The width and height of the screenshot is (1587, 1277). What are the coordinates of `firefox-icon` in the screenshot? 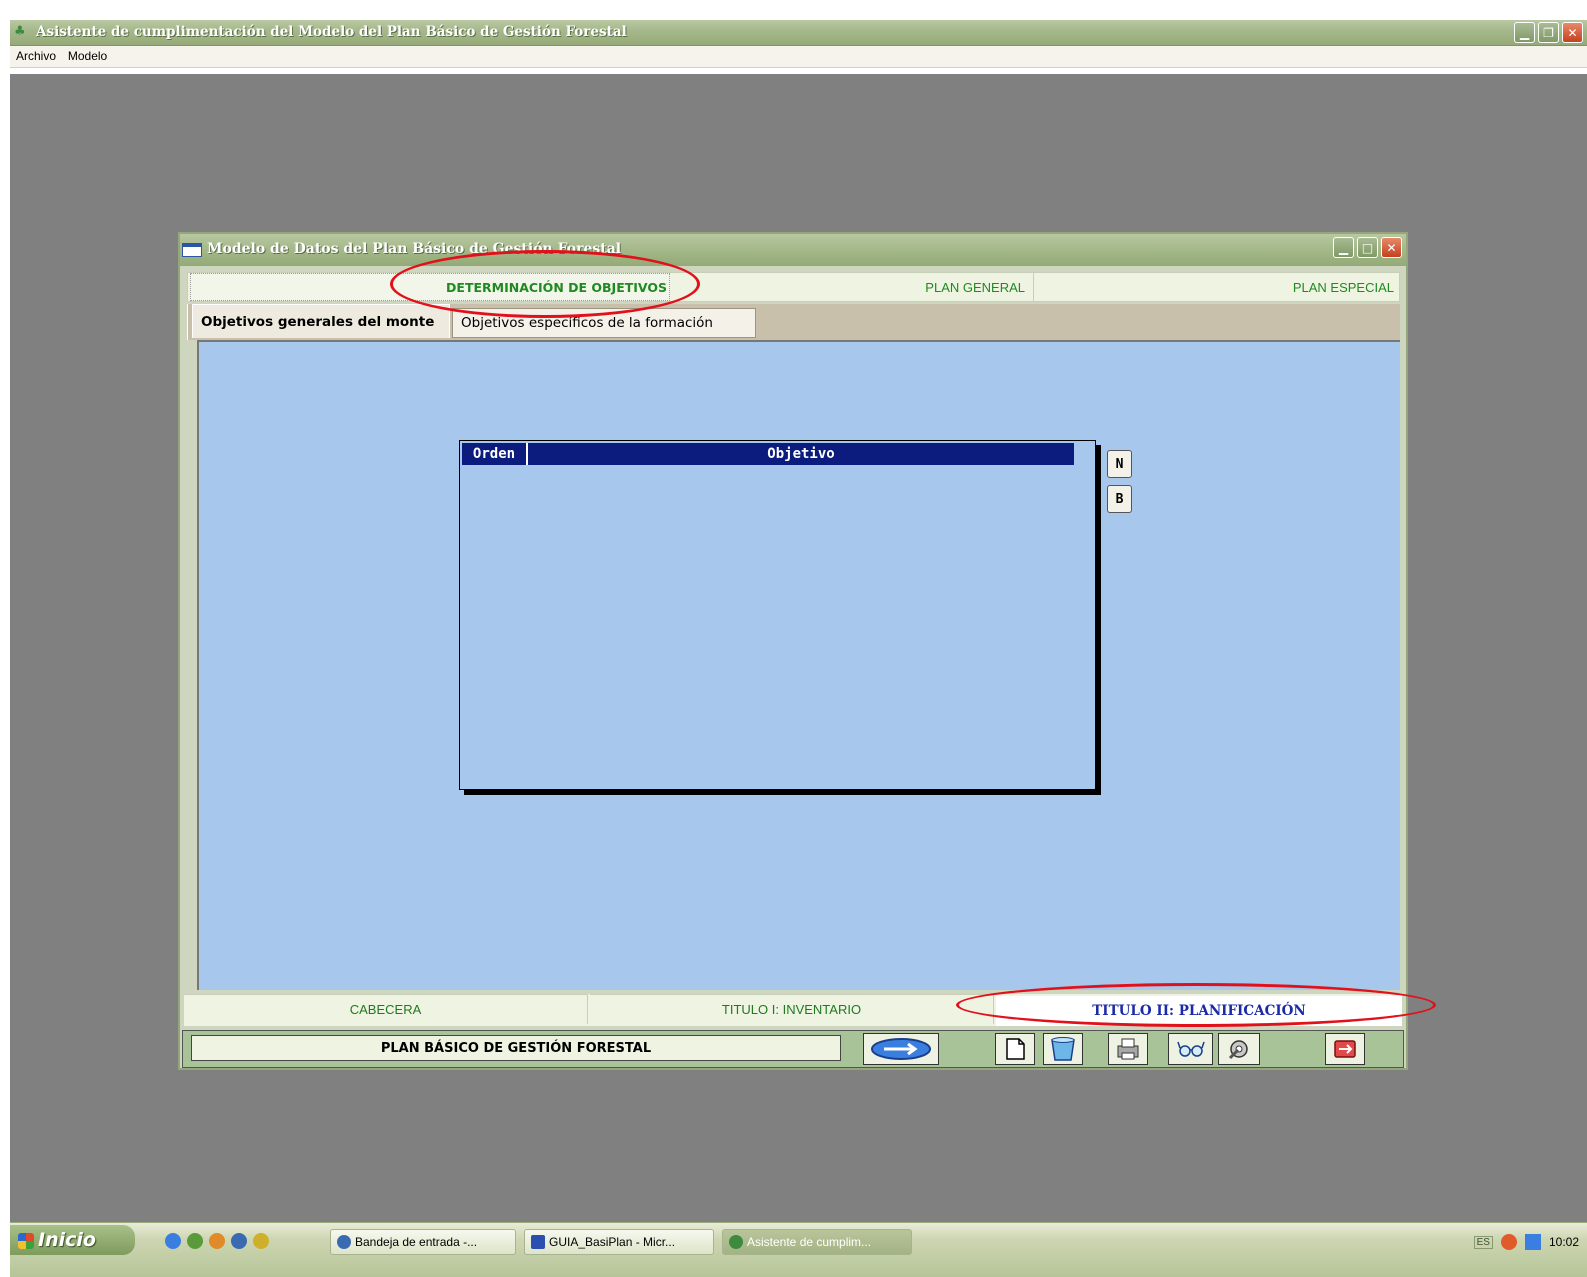 It's located at (217, 1241).